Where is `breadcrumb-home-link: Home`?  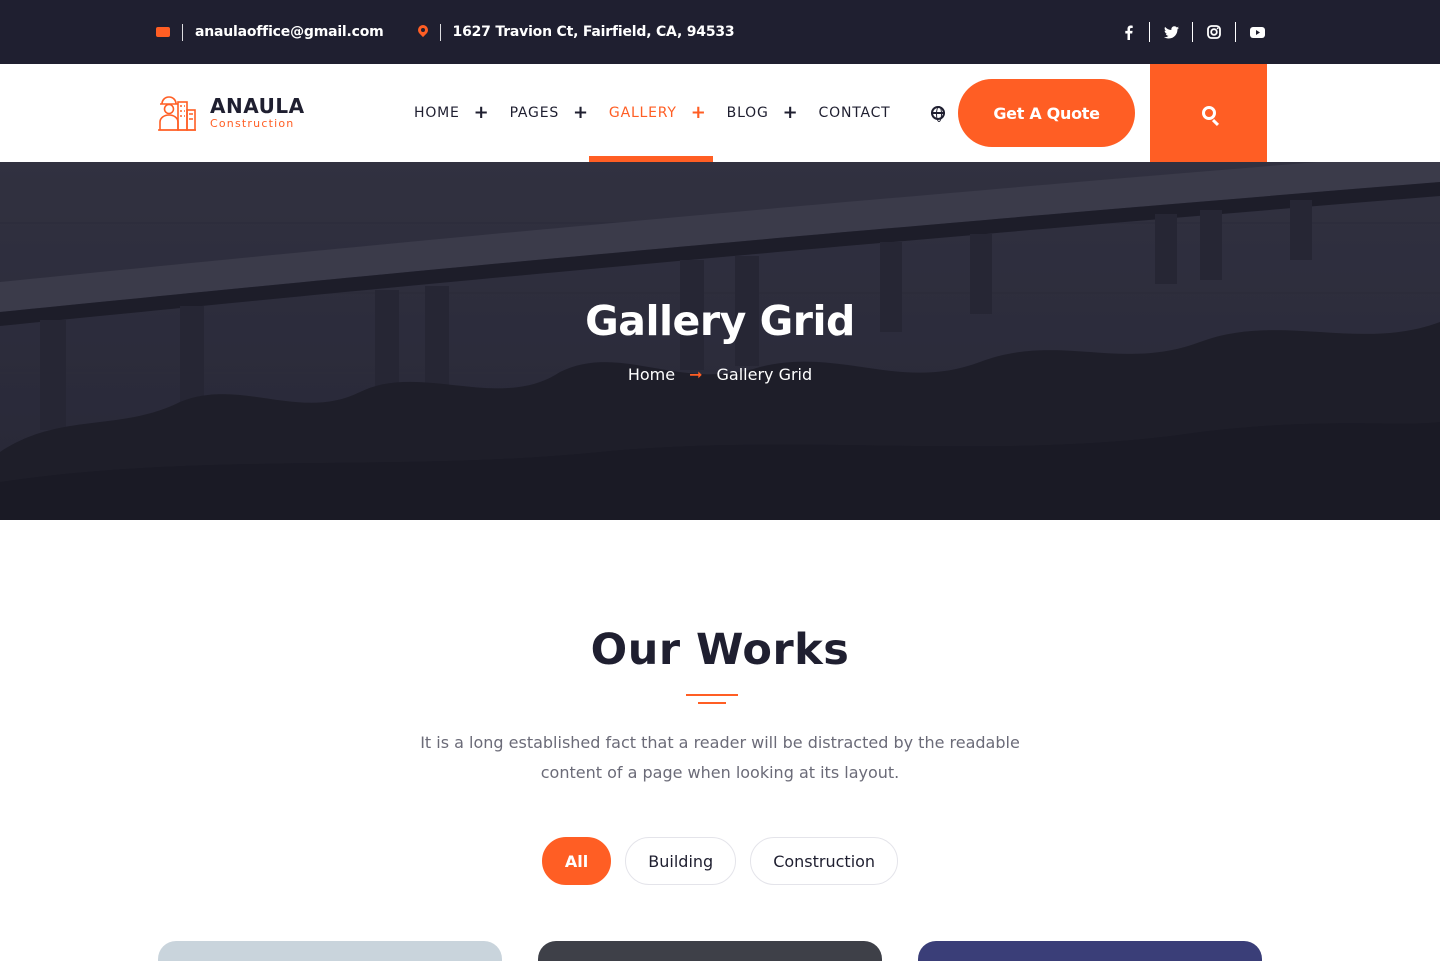
breadcrumb-home-link: Home is located at coordinates (651, 374).